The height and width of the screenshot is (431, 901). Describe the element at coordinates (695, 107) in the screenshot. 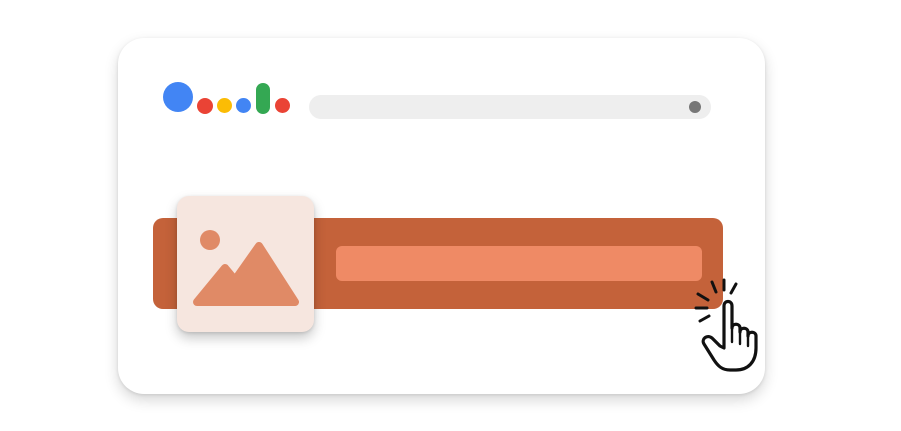

I see `search-dot-icon` at that location.